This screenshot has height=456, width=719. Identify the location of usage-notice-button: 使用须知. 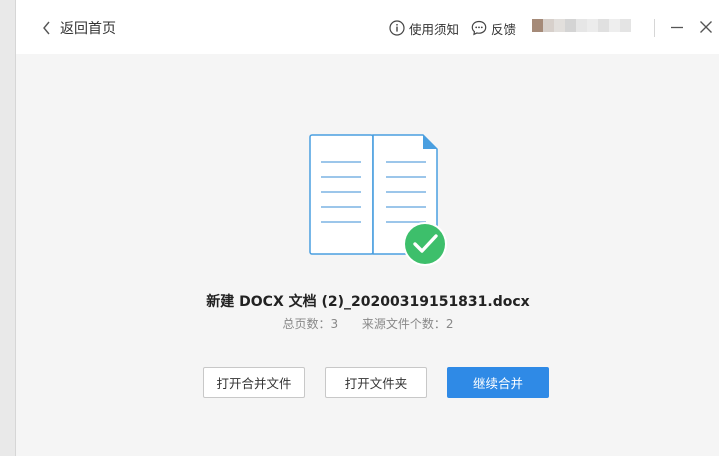
(424, 28).